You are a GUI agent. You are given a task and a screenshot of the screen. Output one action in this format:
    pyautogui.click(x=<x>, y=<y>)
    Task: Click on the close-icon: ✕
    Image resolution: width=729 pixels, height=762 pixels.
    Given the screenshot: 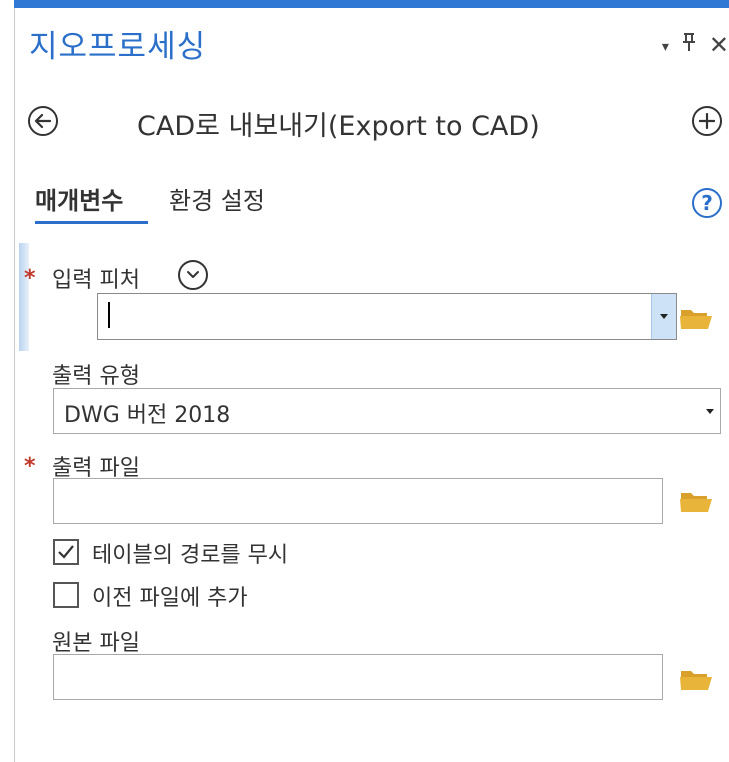 What is the action you would take?
    pyautogui.click(x=719, y=45)
    